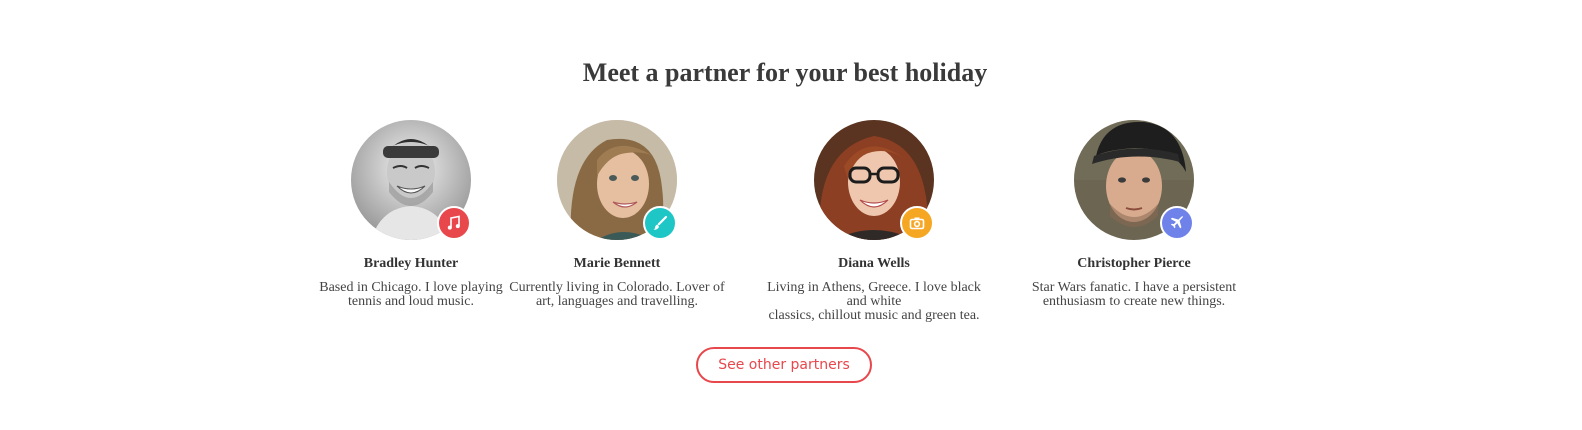 The width and height of the screenshot is (1582, 430). Describe the element at coordinates (874, 315) in the screenshot. I see `partner-bio-line: classics, chillout music and green tea.` at that location.